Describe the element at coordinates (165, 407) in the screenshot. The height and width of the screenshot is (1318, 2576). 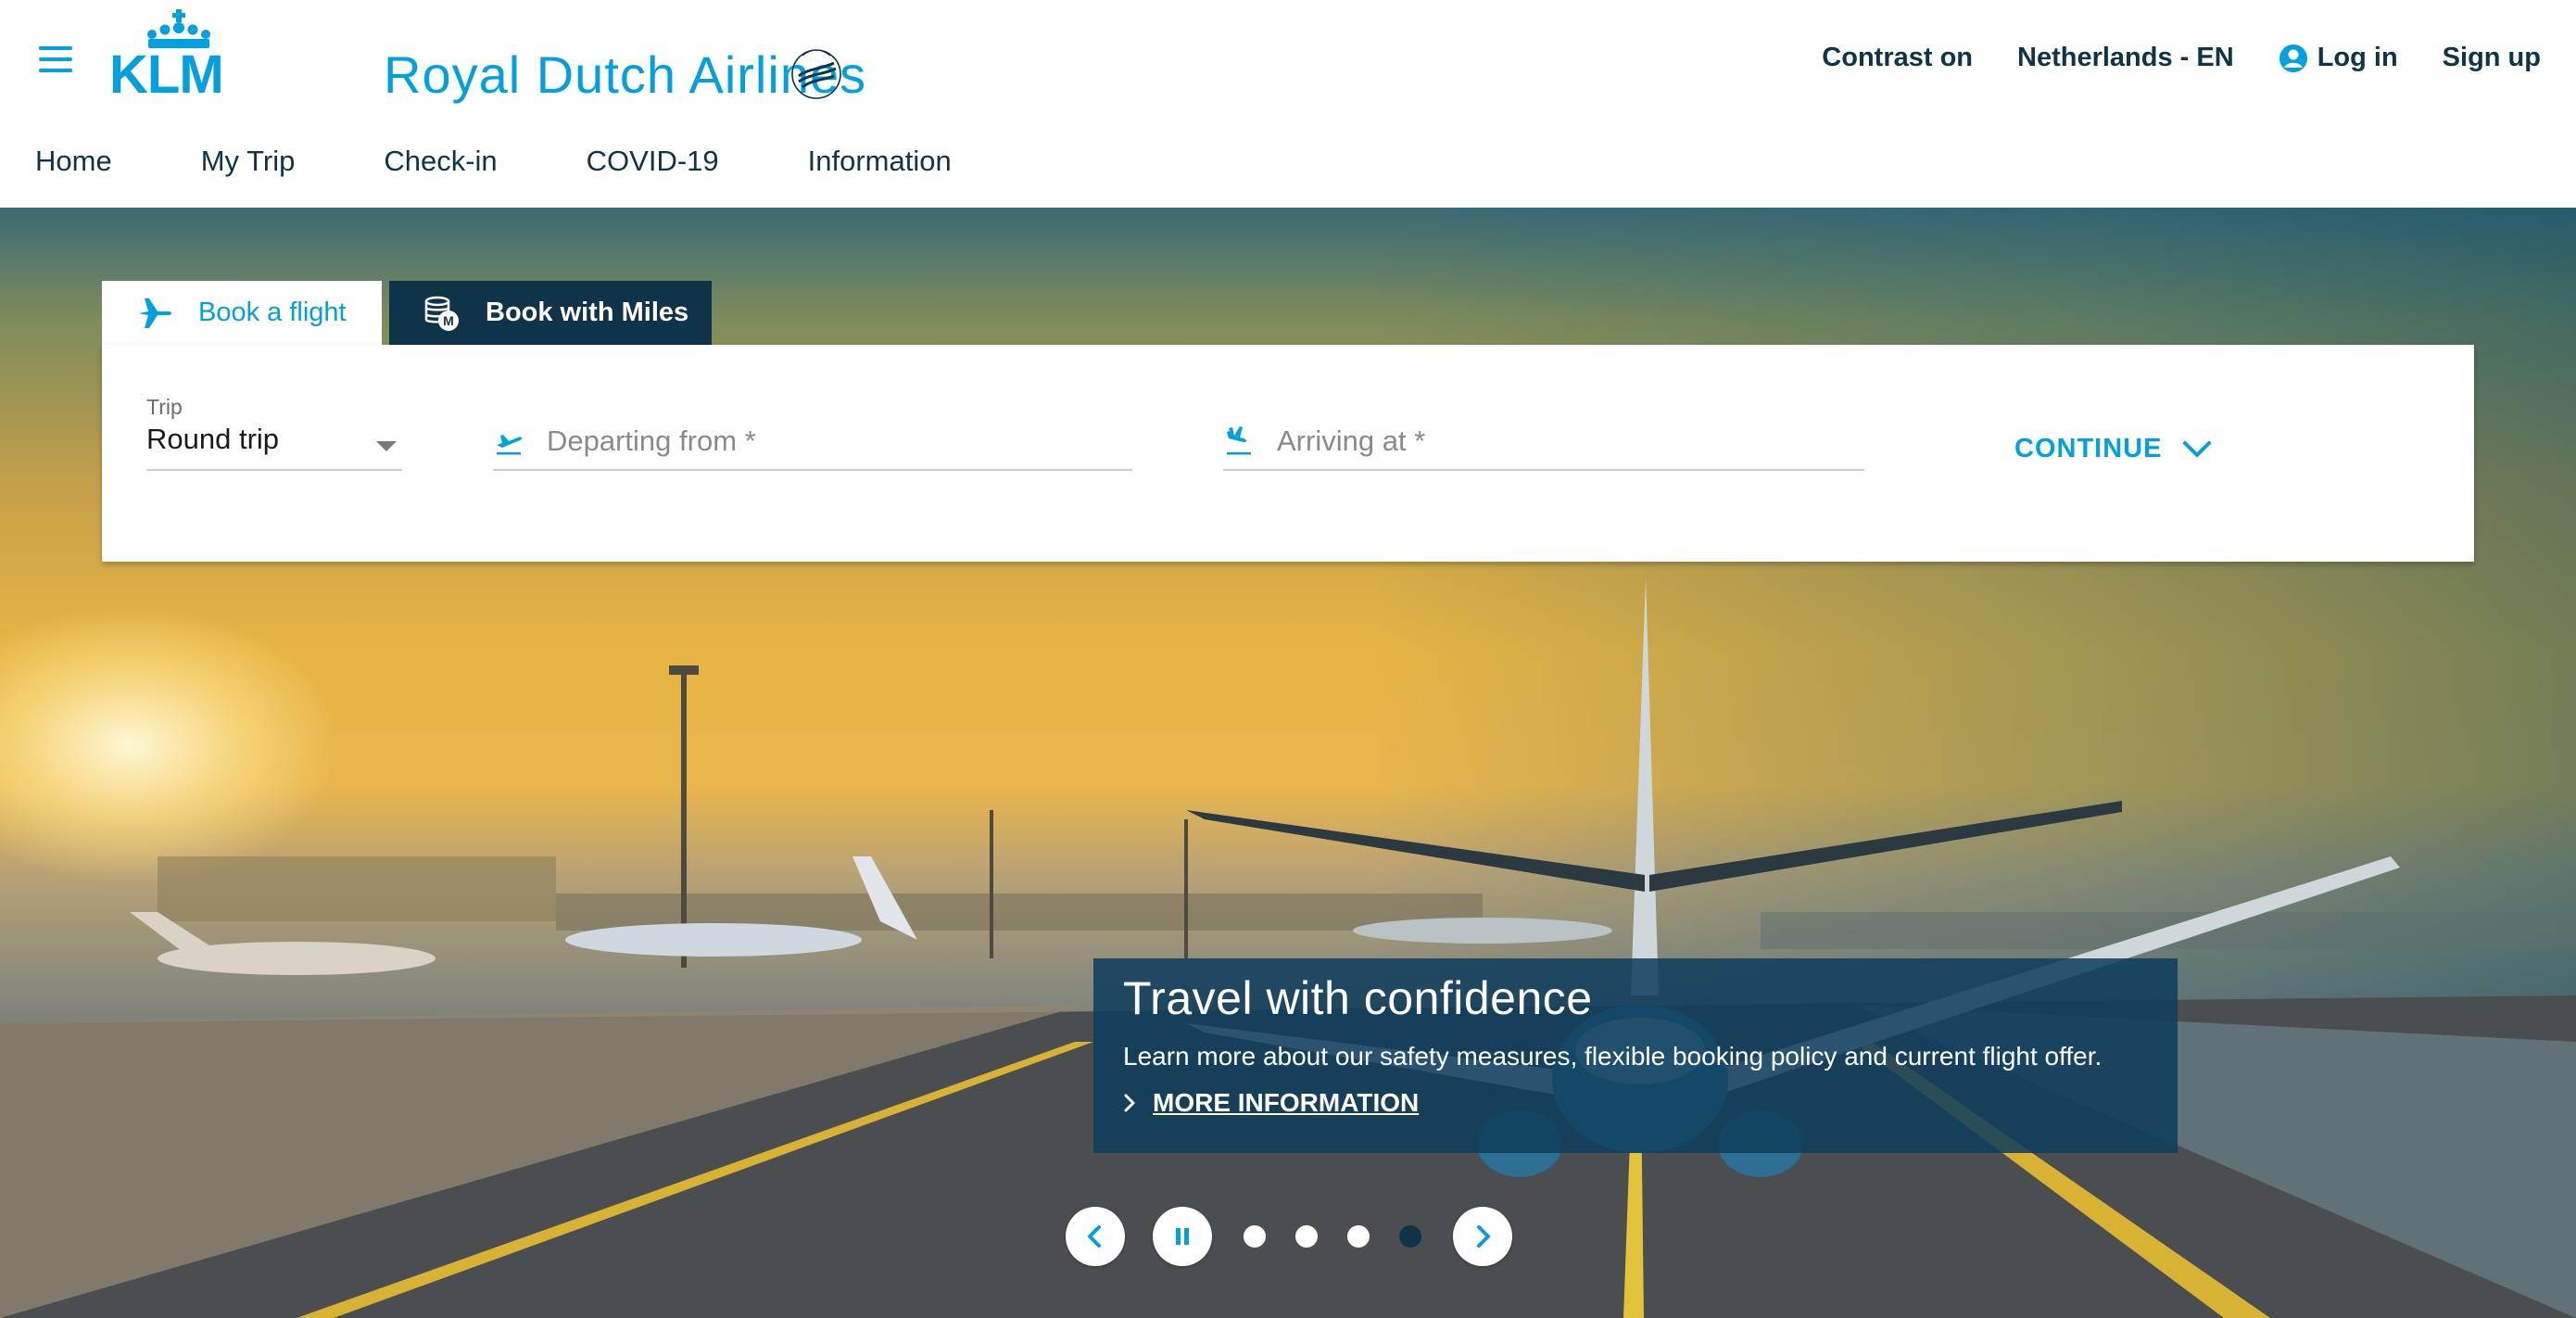
I see `trip-label: Trip` at that location.